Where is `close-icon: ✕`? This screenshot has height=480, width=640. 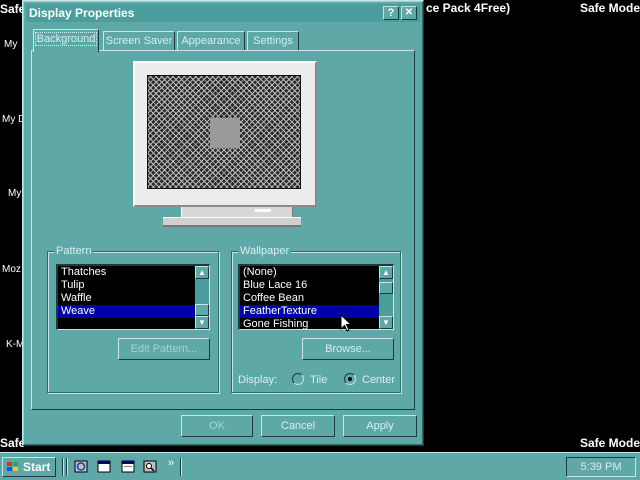
close-icon: ✕ is located at coordinates (409, 12).